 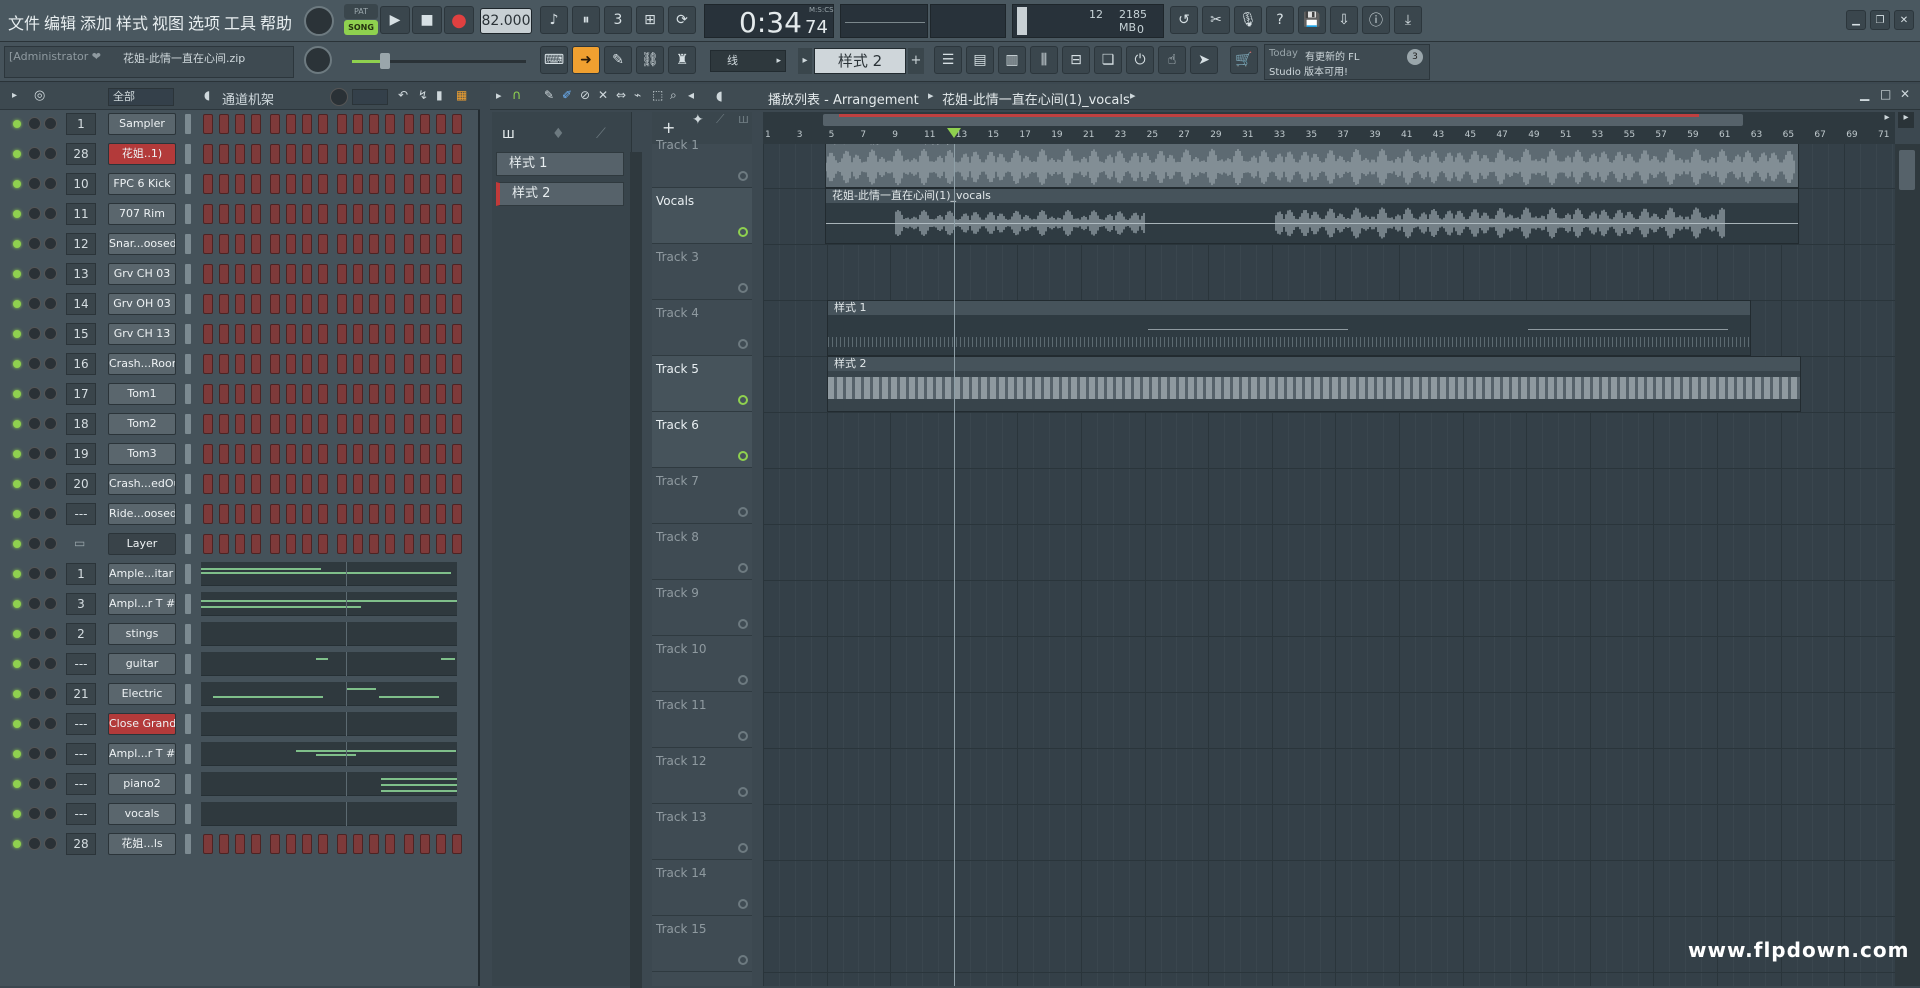 I want to click on countdown-button: 3, so click(x=618, y=20).